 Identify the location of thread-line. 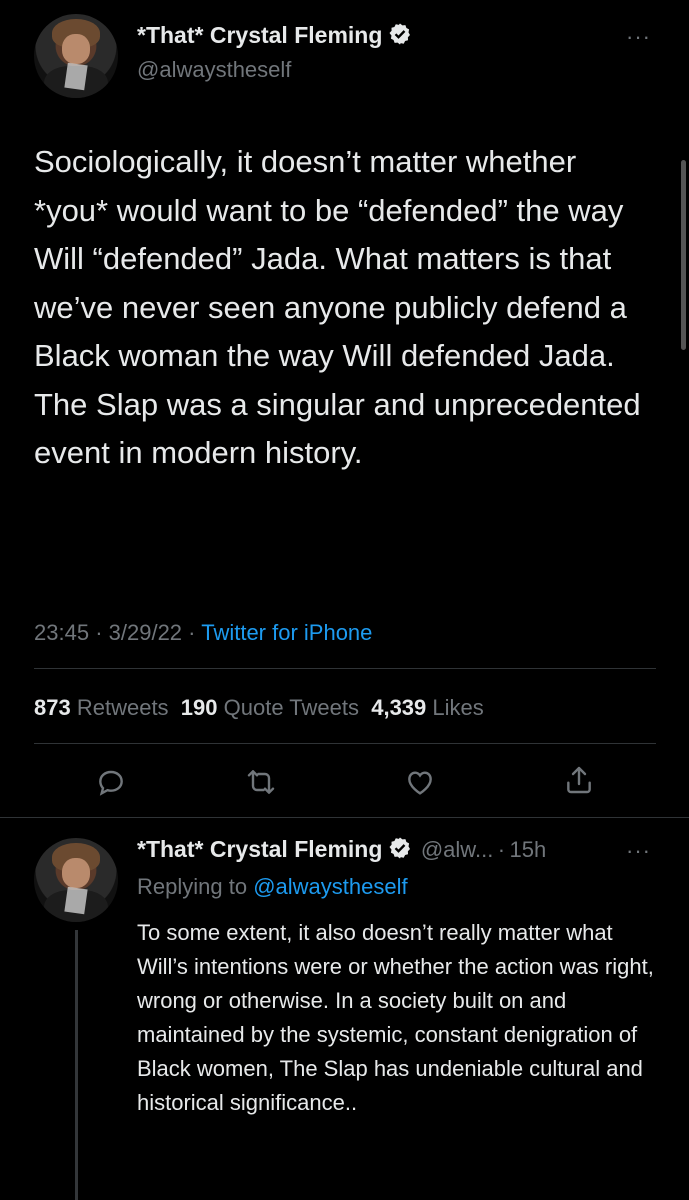
(76, 1065).